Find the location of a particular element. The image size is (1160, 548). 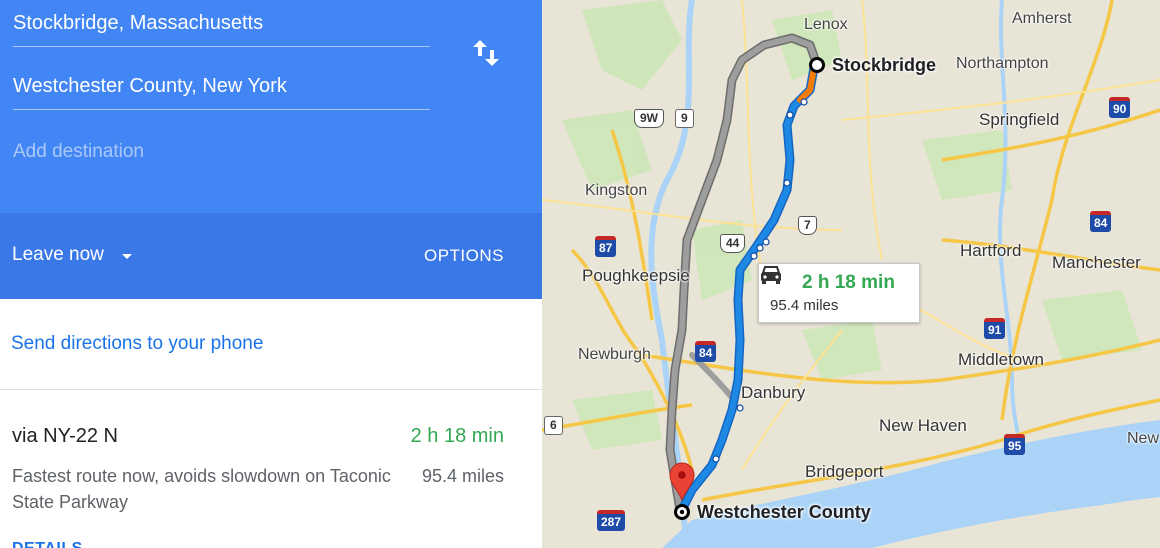

place-label: Springfield is located at coordinates (1019, 119).